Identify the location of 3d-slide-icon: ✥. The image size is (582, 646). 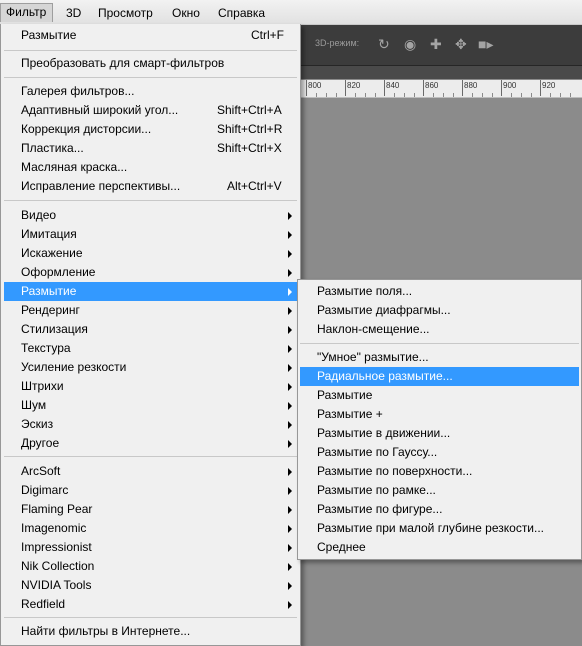
(461, 44).